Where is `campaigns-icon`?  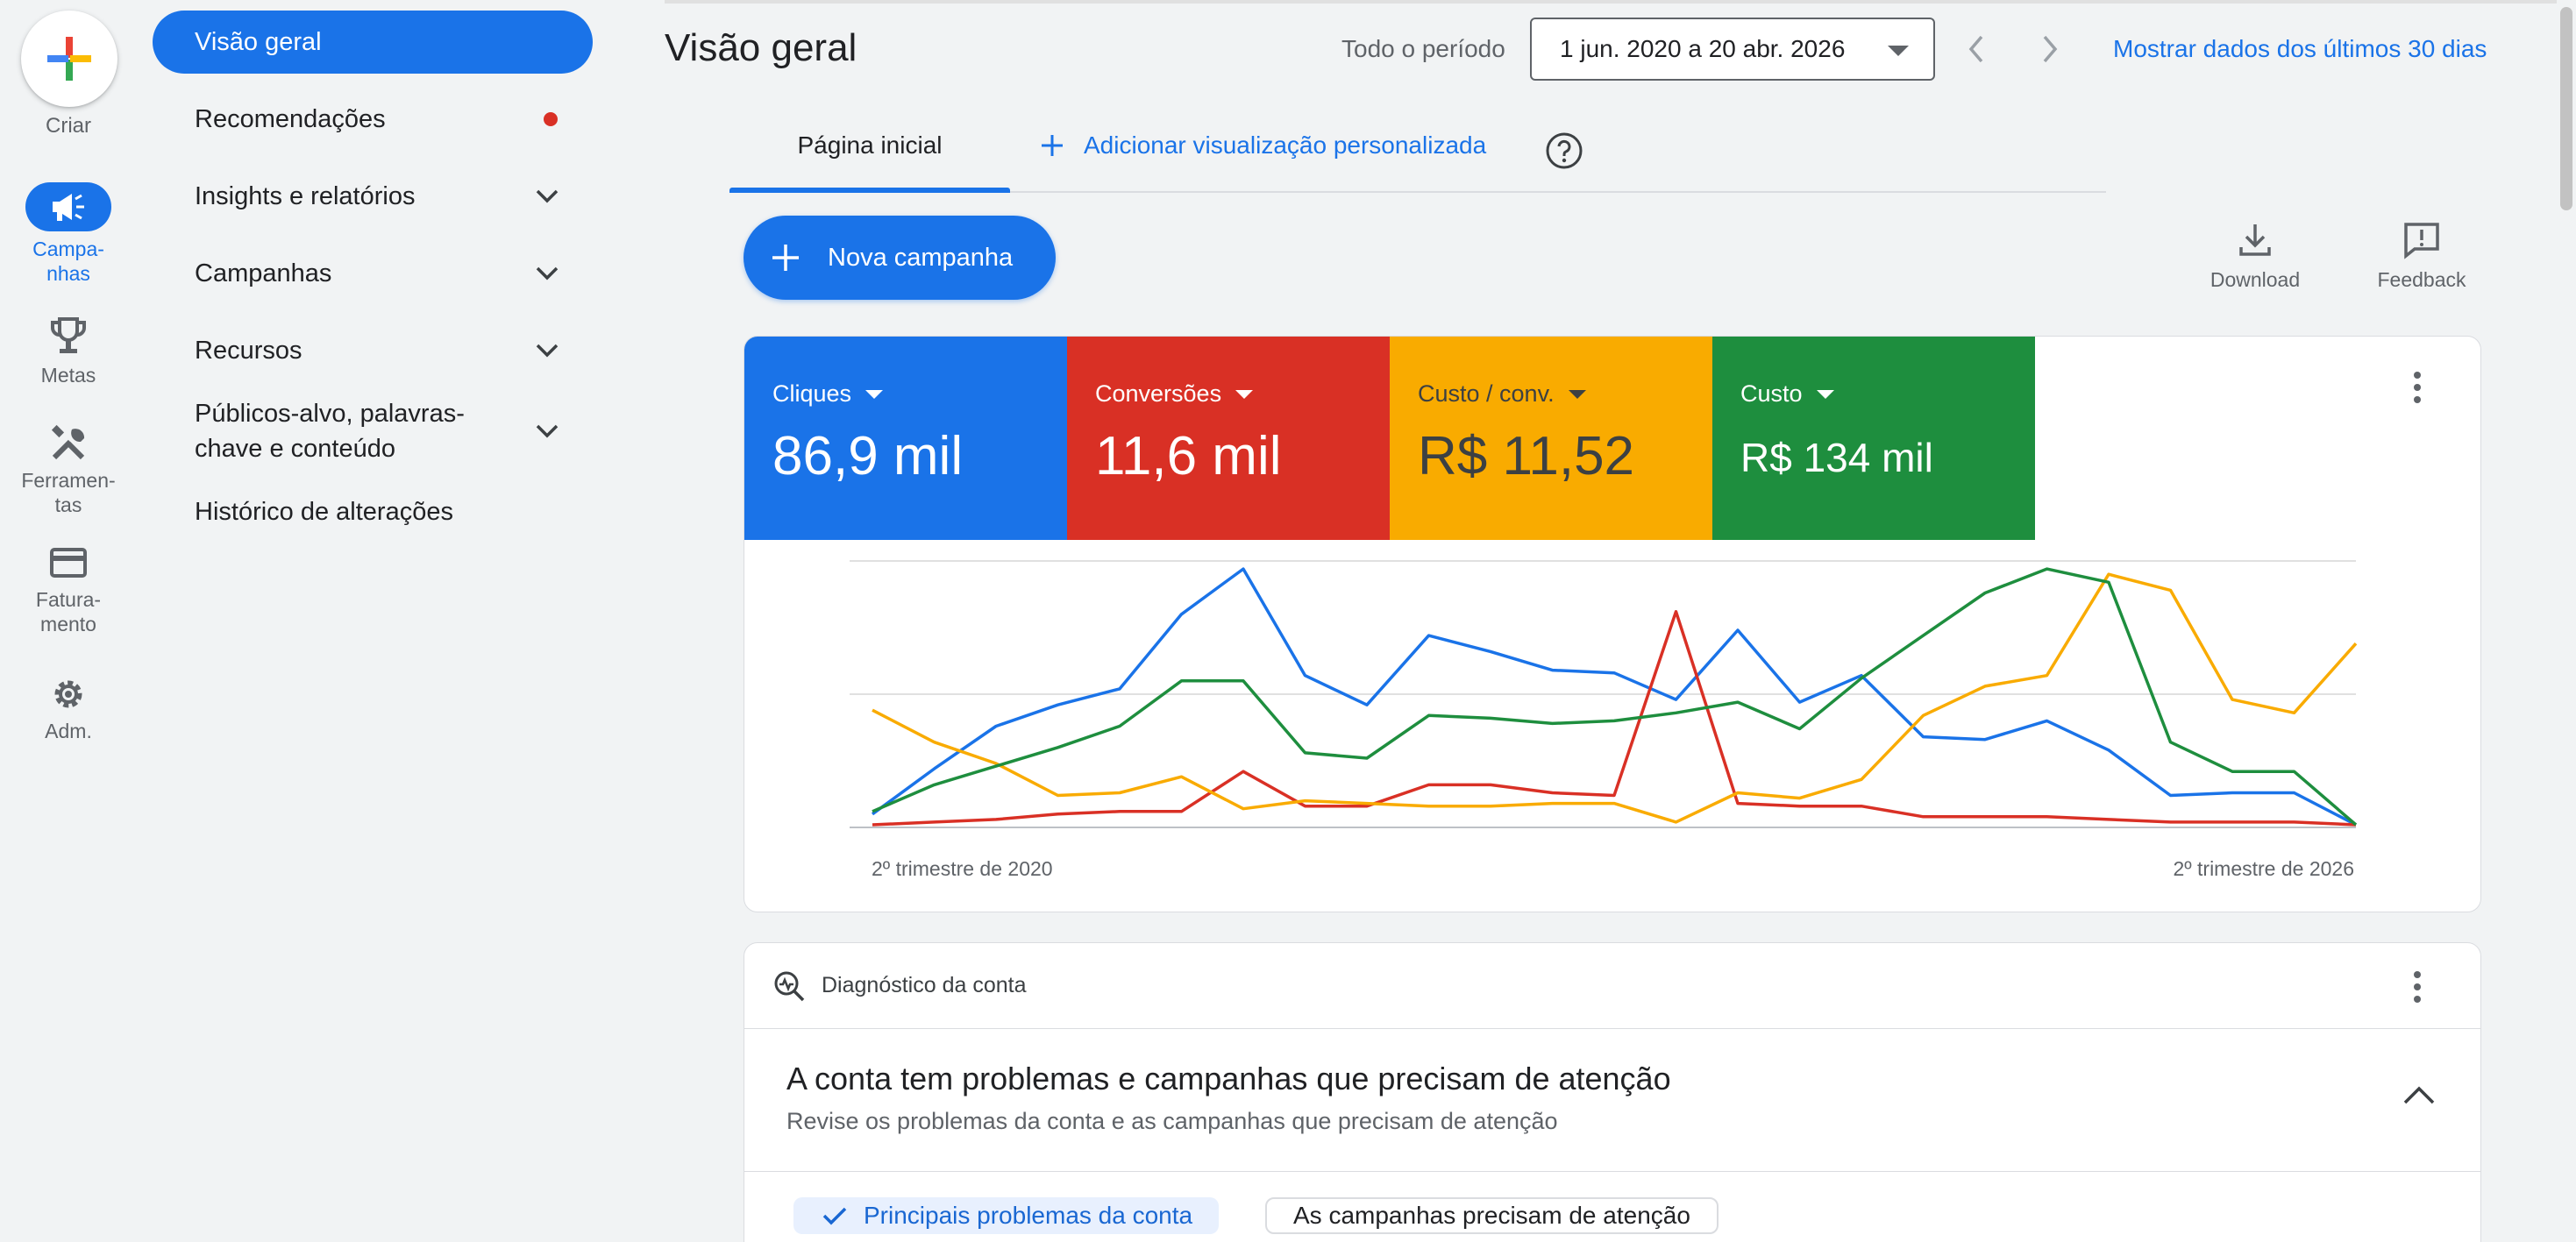 campaigns-icon is located at coordinates (68, 207).